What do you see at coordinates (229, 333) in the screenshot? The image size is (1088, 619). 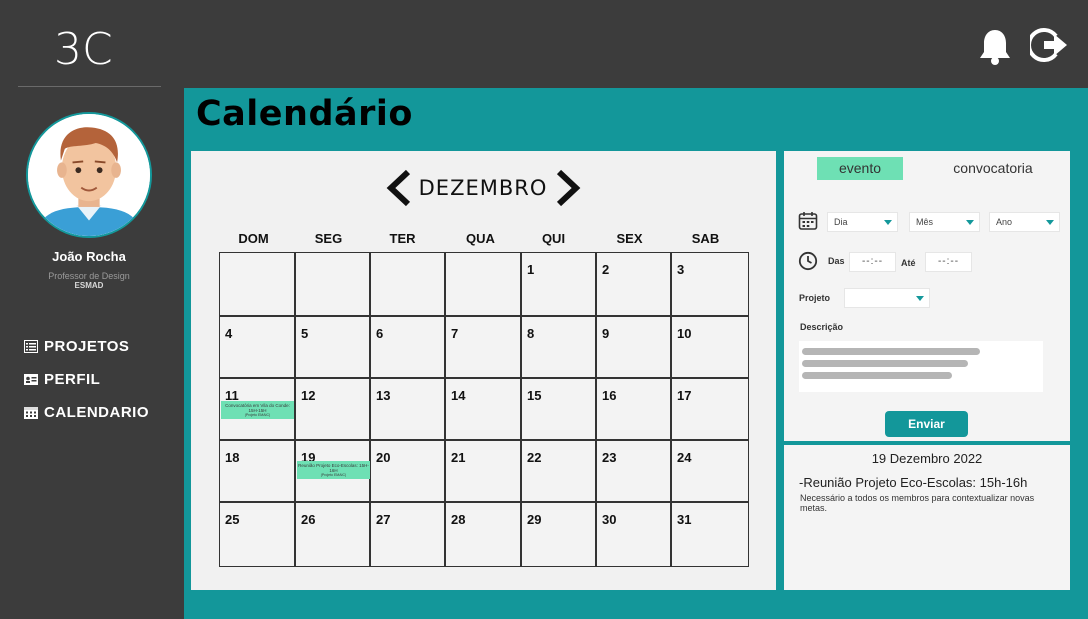 I see `day-number: 4` at bounding box center [229, 333].